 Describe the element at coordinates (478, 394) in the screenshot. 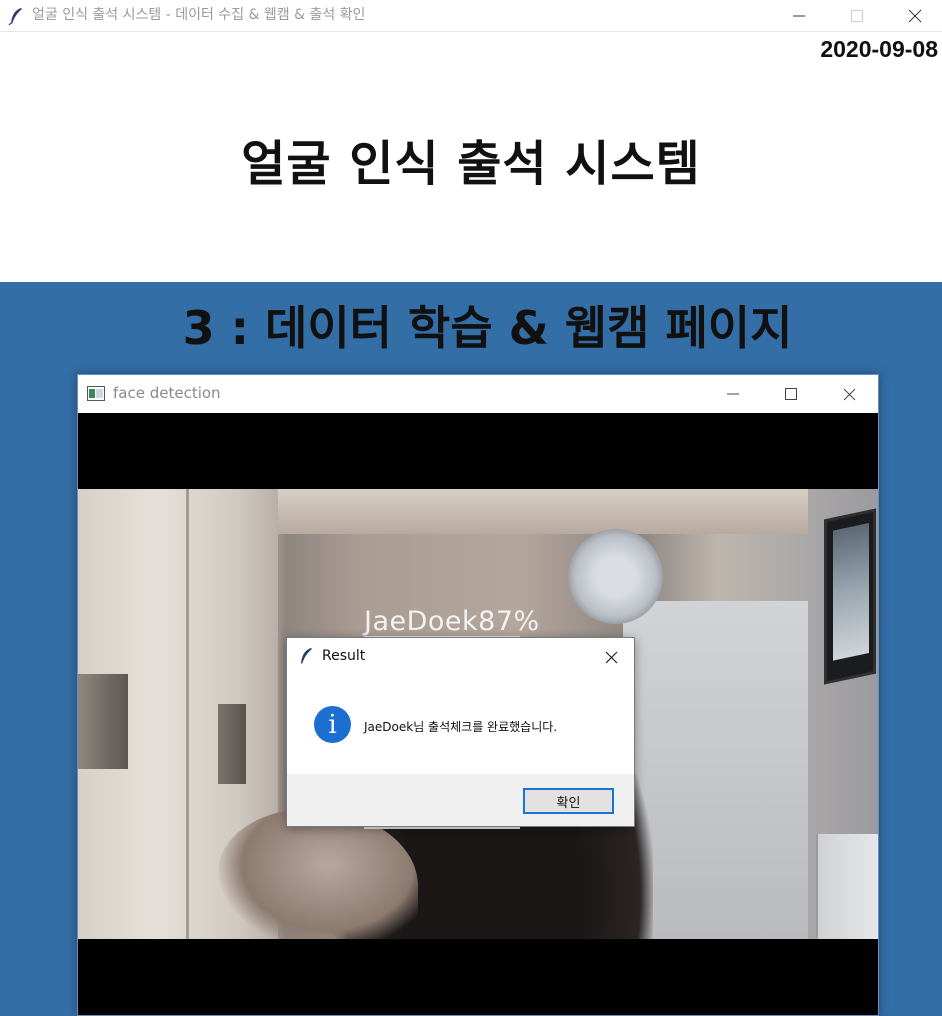

I see `face-detection-titlebar: face detection` at that location.